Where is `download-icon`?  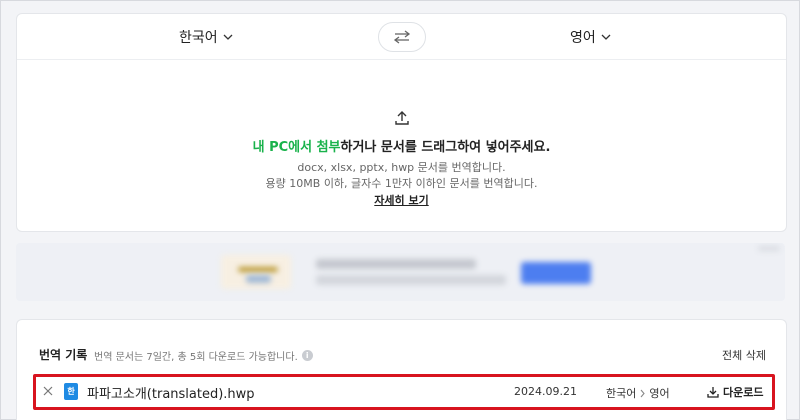 download-icon is located at coordinates (713, 392).